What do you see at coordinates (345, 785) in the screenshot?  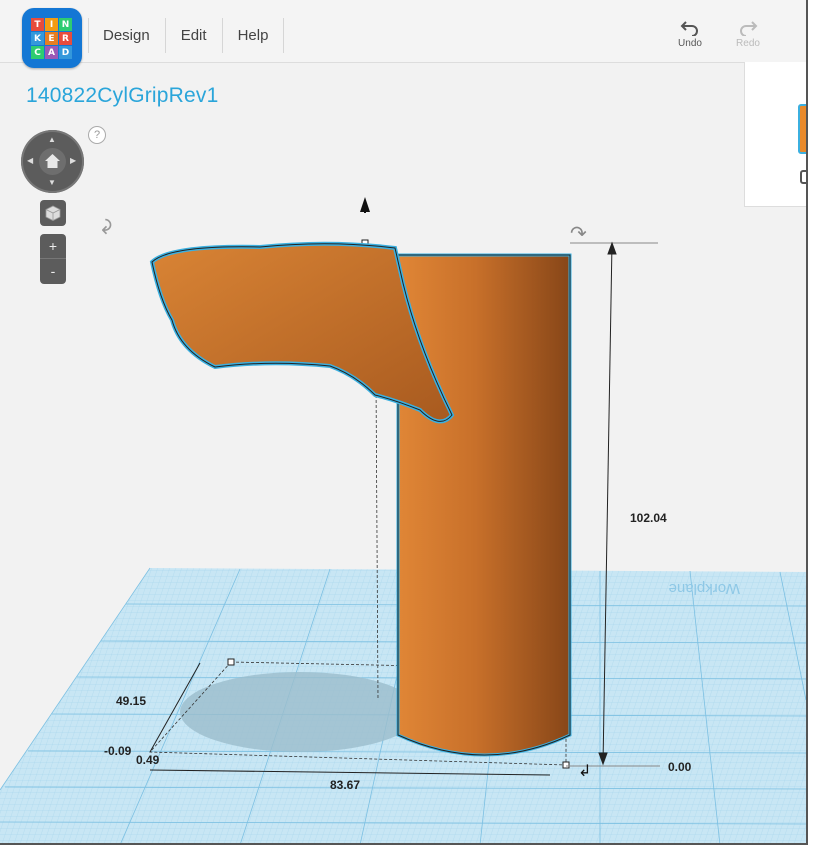 I see `width-dimension-label: 83.67` at bounding box center [345, 785].